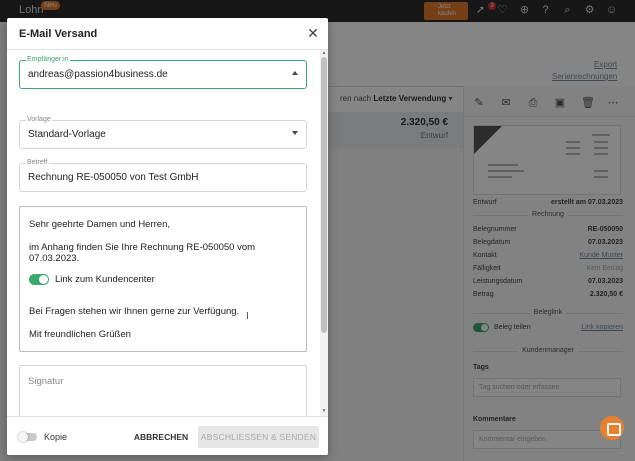 The width and height of the screenshot is (635, 461). What do you see at coordinates (295, 73) in the screenshot?
I see `chevron-up-icon` at bounding box center [295, 73].